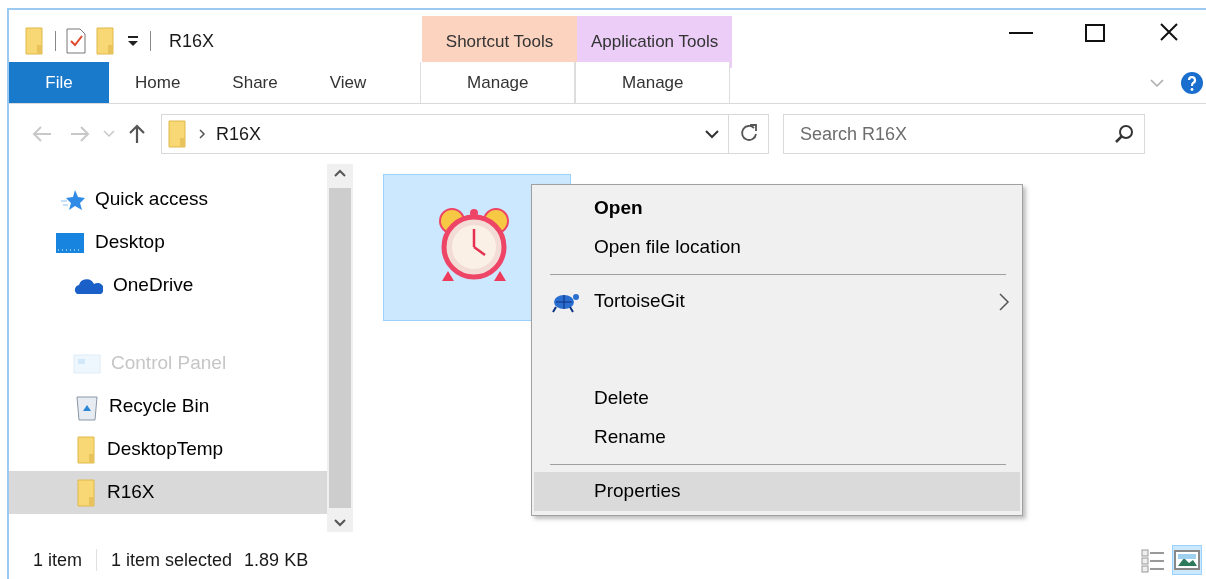 Image resolution: width=1206 pixels, height=579 pixels. What do you see at coordinates (964, 134) in the screenshot?
I see `search-box: Search R16X` at bounding box center [964, 134].